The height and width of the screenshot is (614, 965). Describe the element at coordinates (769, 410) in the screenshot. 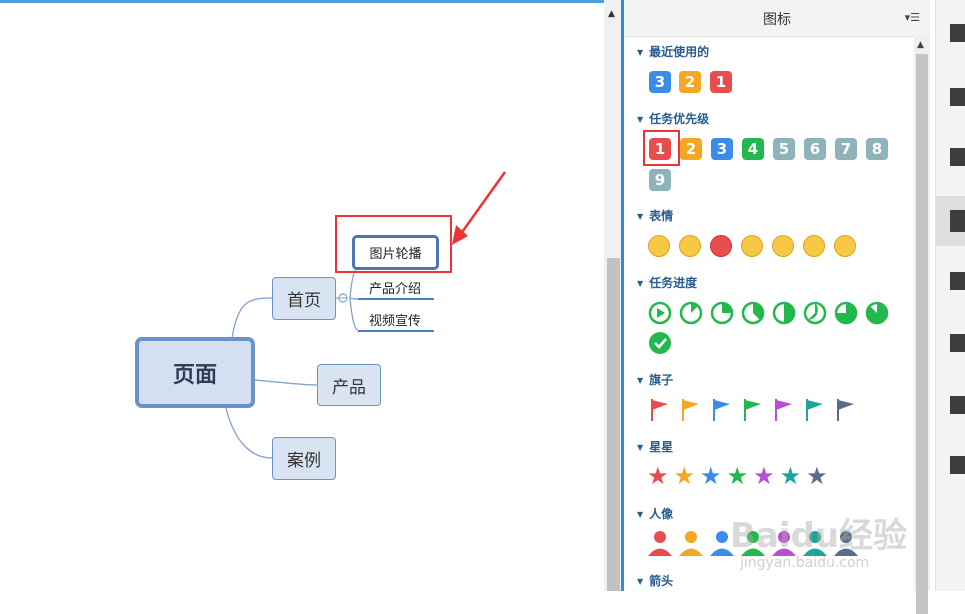

I see `flag-icons` at that location.